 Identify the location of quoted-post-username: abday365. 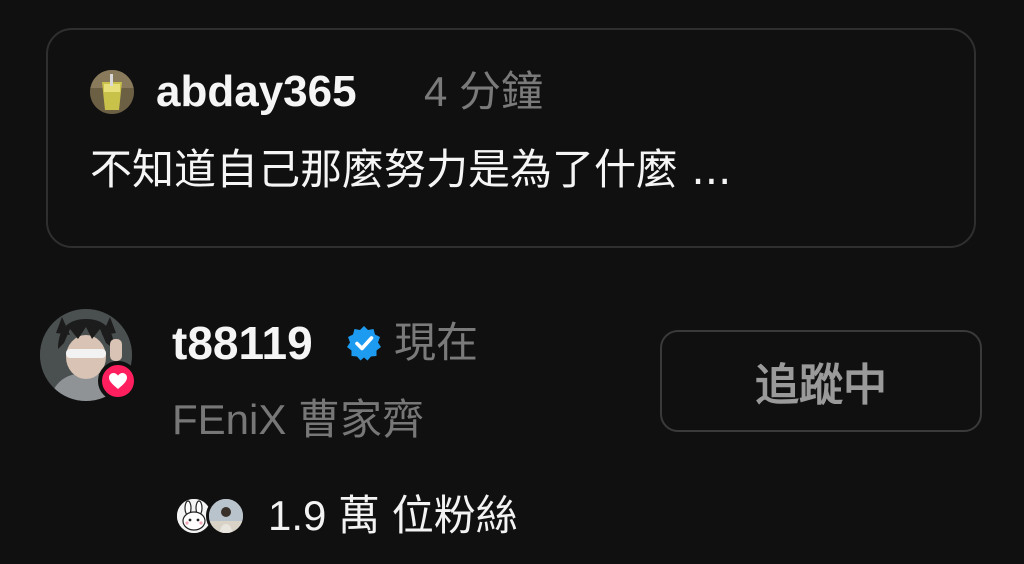
(256, 92).